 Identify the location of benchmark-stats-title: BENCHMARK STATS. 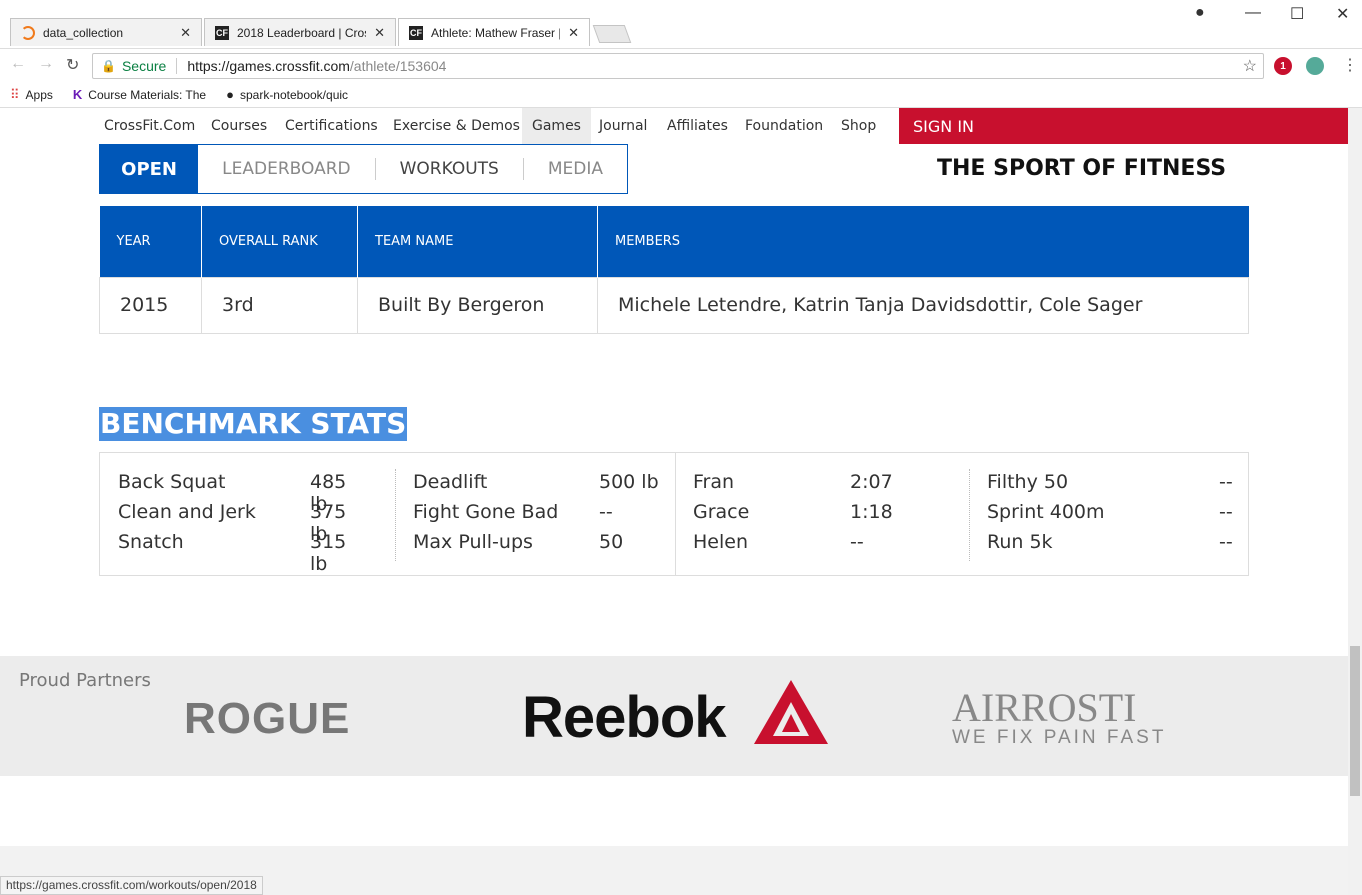
(253, 424).